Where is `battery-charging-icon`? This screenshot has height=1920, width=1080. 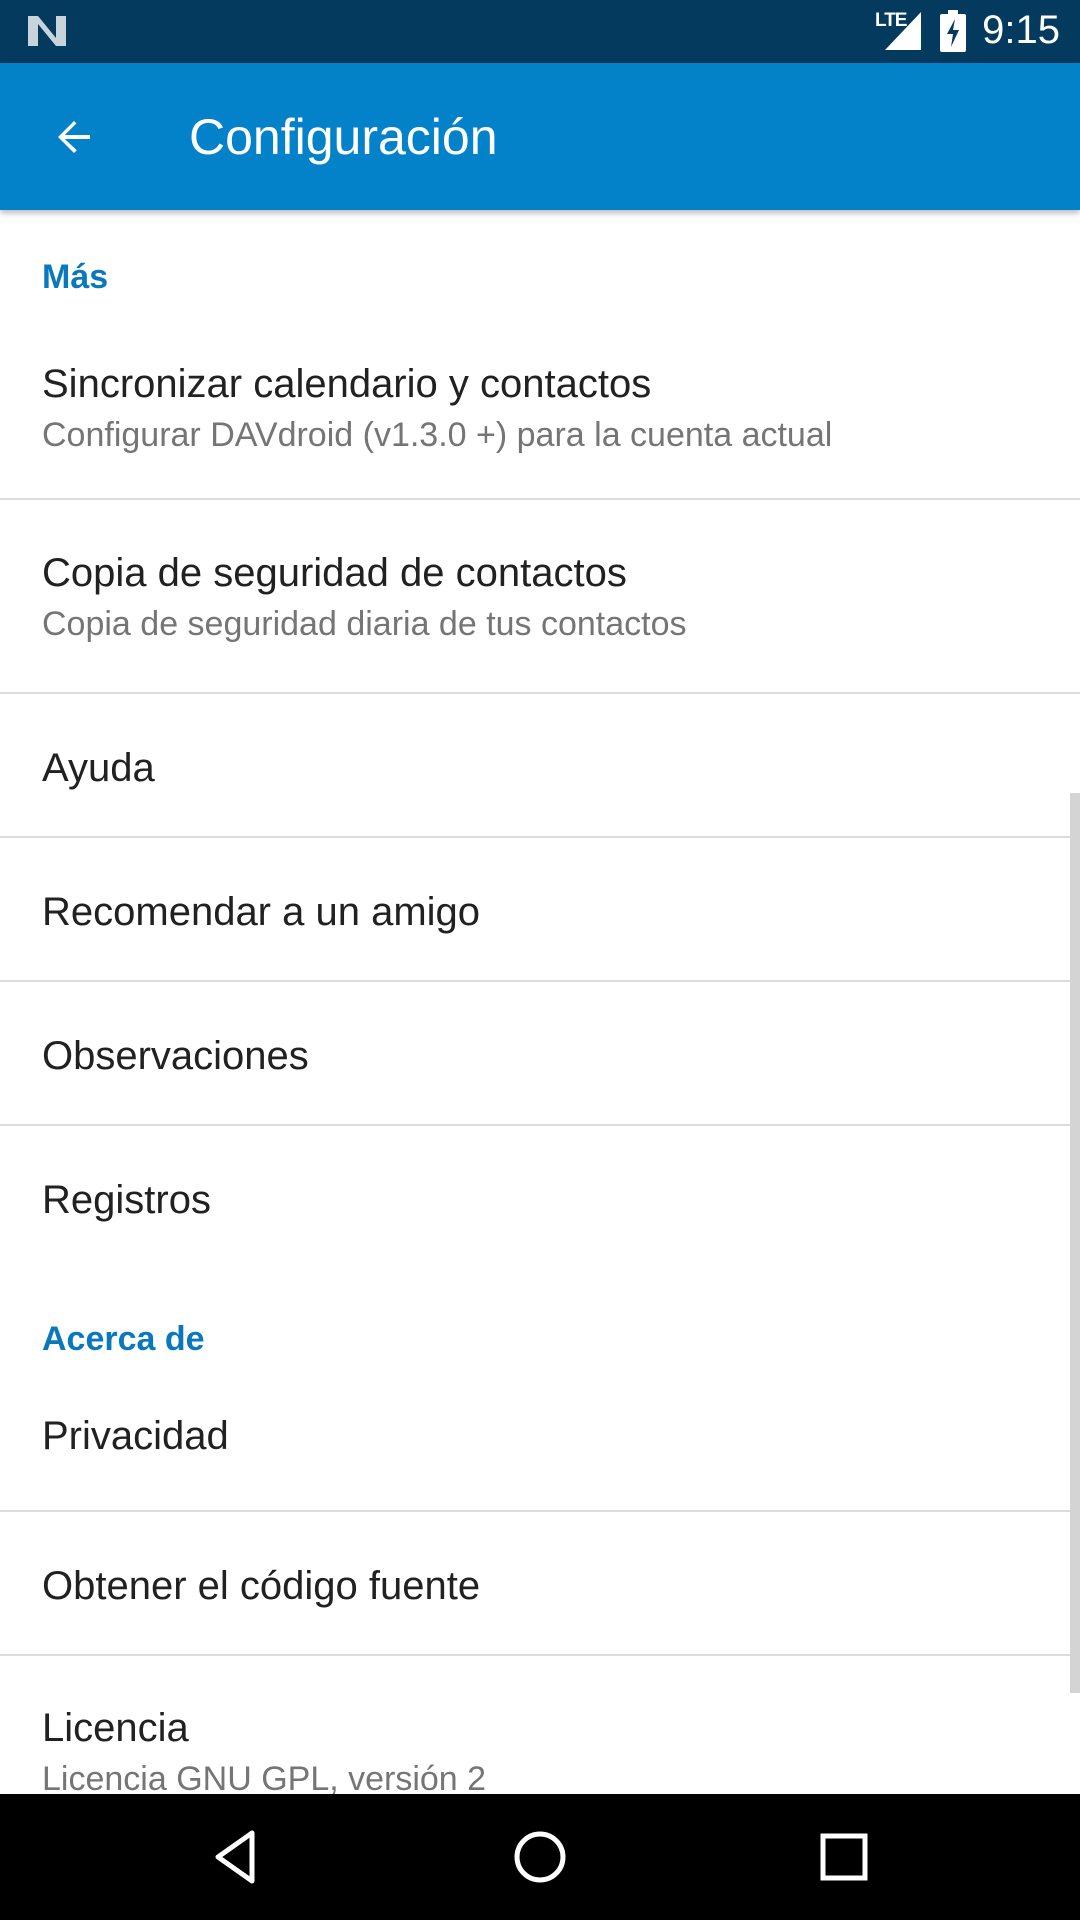 battery-charging-icon is located at coordinates (953, 31).